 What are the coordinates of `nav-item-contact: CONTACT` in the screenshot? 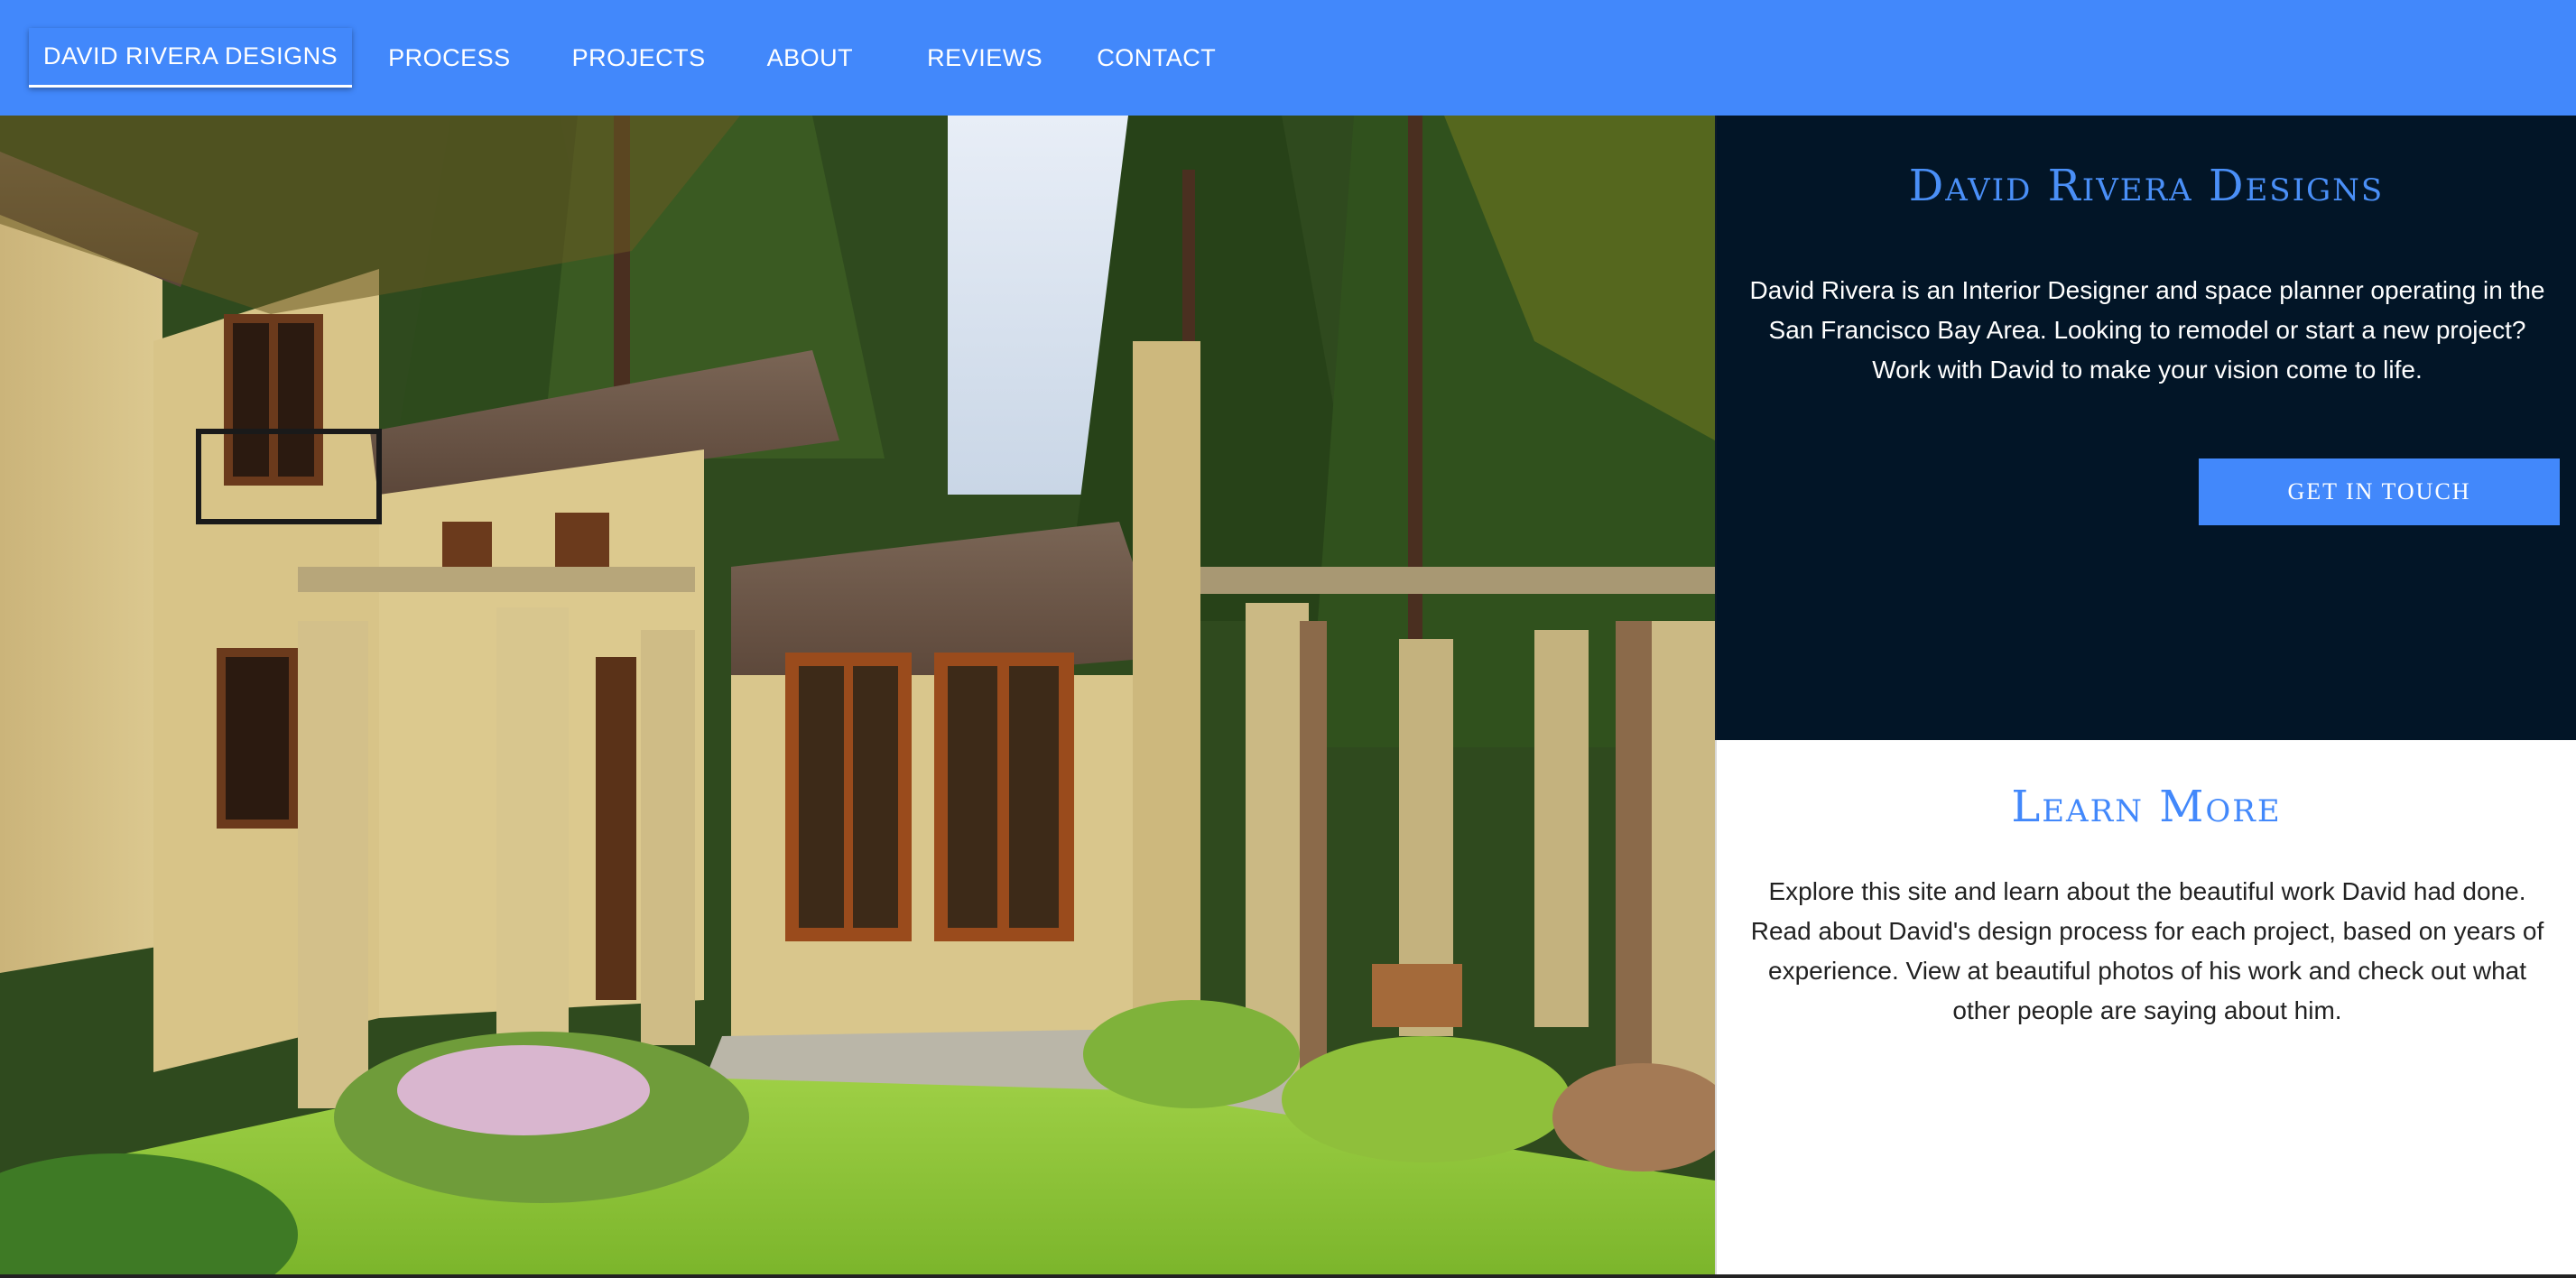 It's located at (1156, 58).